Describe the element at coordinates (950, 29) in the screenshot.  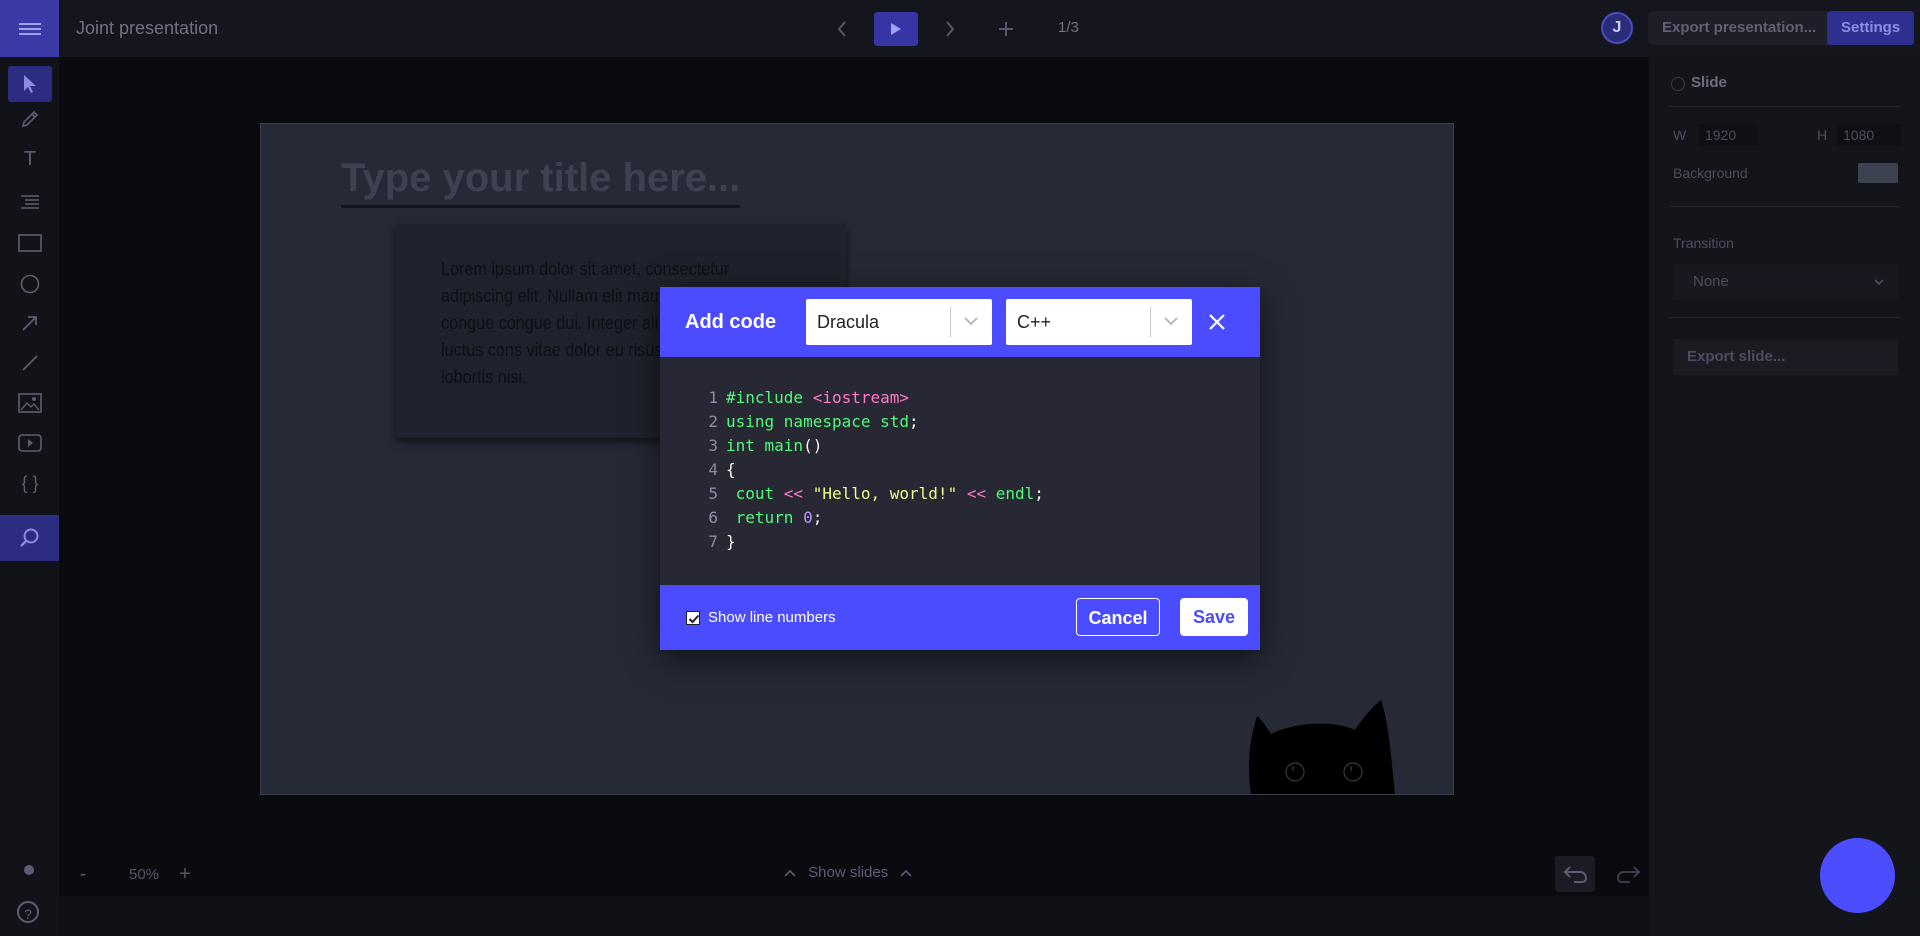
I see `next-slide-button` at that location.